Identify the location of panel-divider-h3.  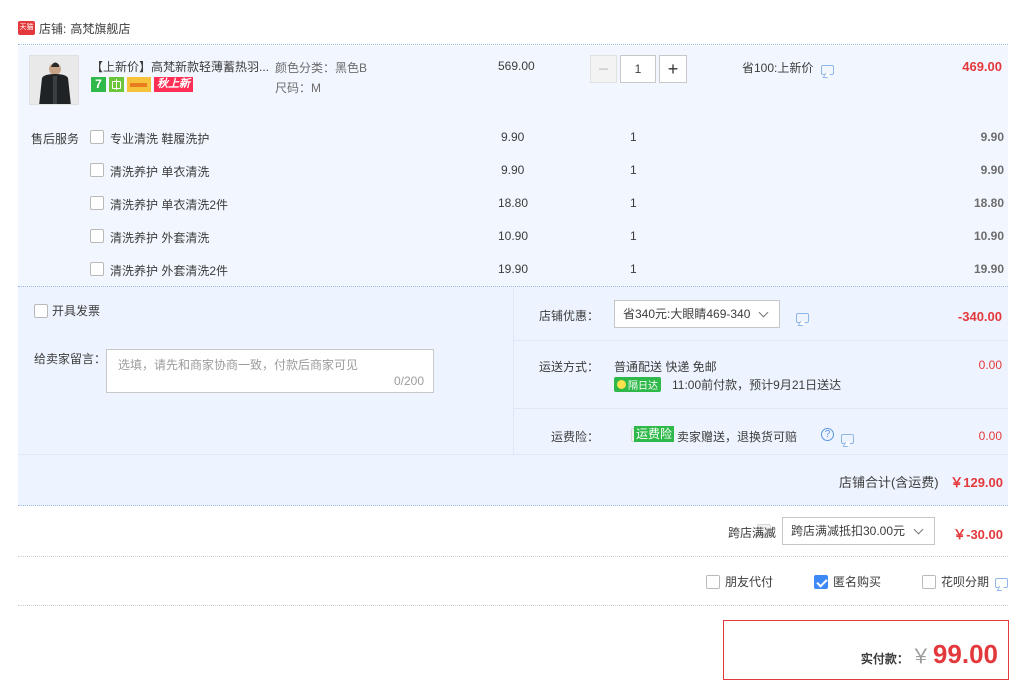
(513, 454).